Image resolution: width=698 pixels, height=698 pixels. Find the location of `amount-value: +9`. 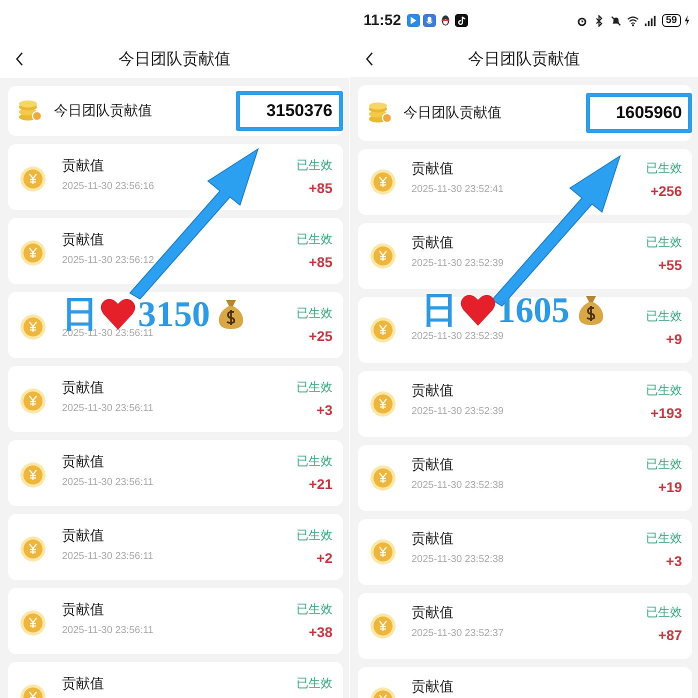

amount-value: +9 is located at coordinates (674, 339).